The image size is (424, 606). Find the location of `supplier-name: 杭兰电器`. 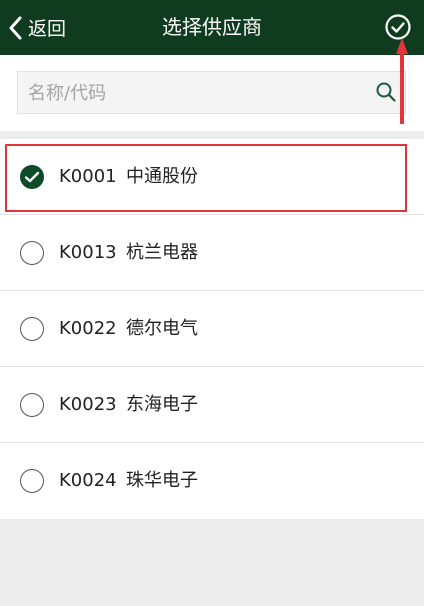

supplier-name: 杭兰电器 is located at coordinates (162, 252).